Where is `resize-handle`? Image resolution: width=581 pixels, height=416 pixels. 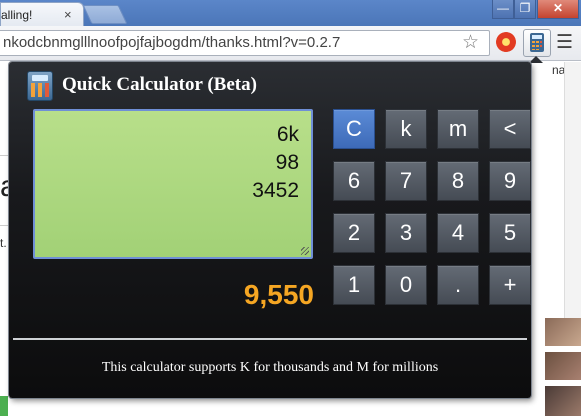 resize-handle is located at coordinates (305, 251).